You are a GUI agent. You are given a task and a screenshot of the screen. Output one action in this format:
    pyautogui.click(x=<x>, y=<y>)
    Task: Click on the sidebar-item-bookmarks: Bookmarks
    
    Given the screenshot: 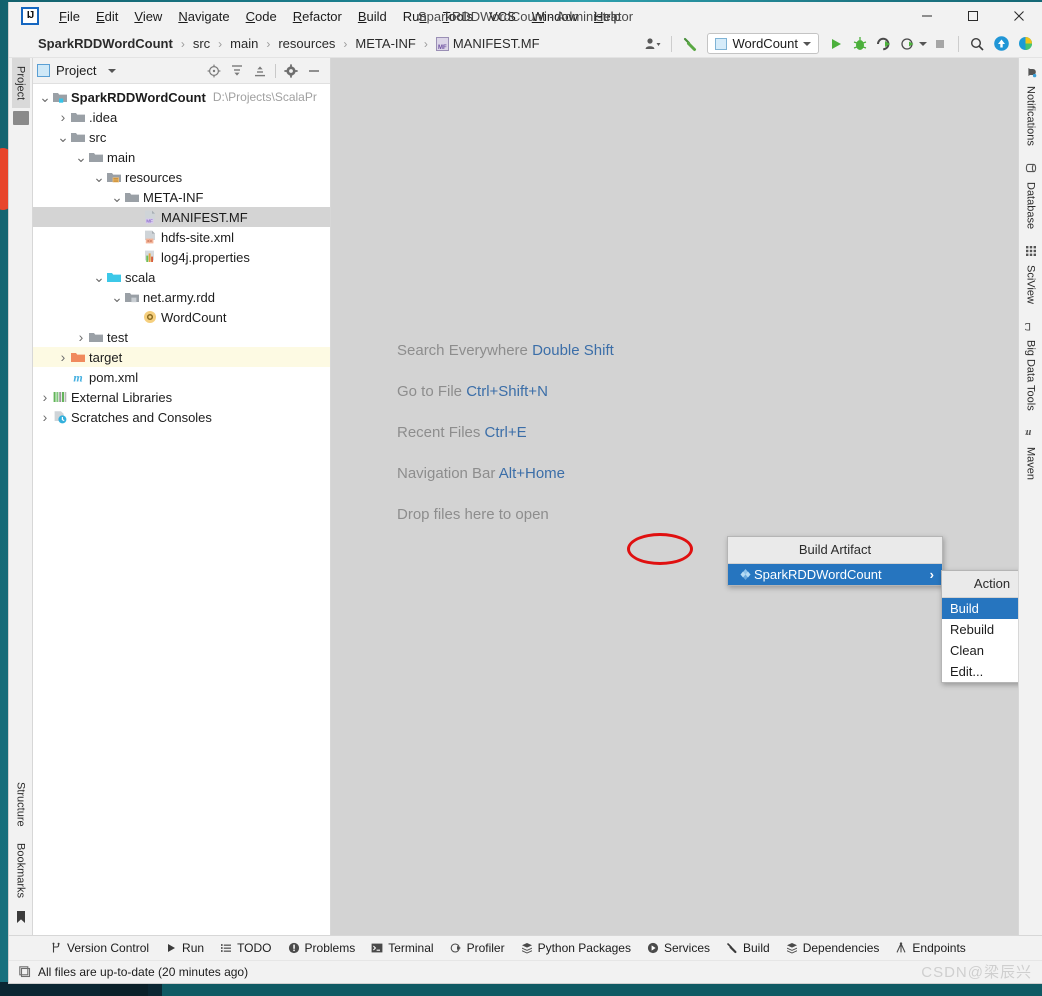 What is the action you would take?
    pyautogui.click(x=21, y=870)
    